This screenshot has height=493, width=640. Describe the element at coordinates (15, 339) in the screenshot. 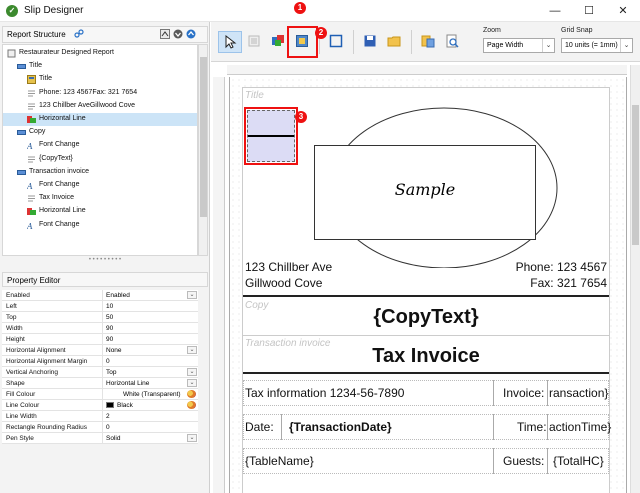

I see `property-name: Height` at that location.